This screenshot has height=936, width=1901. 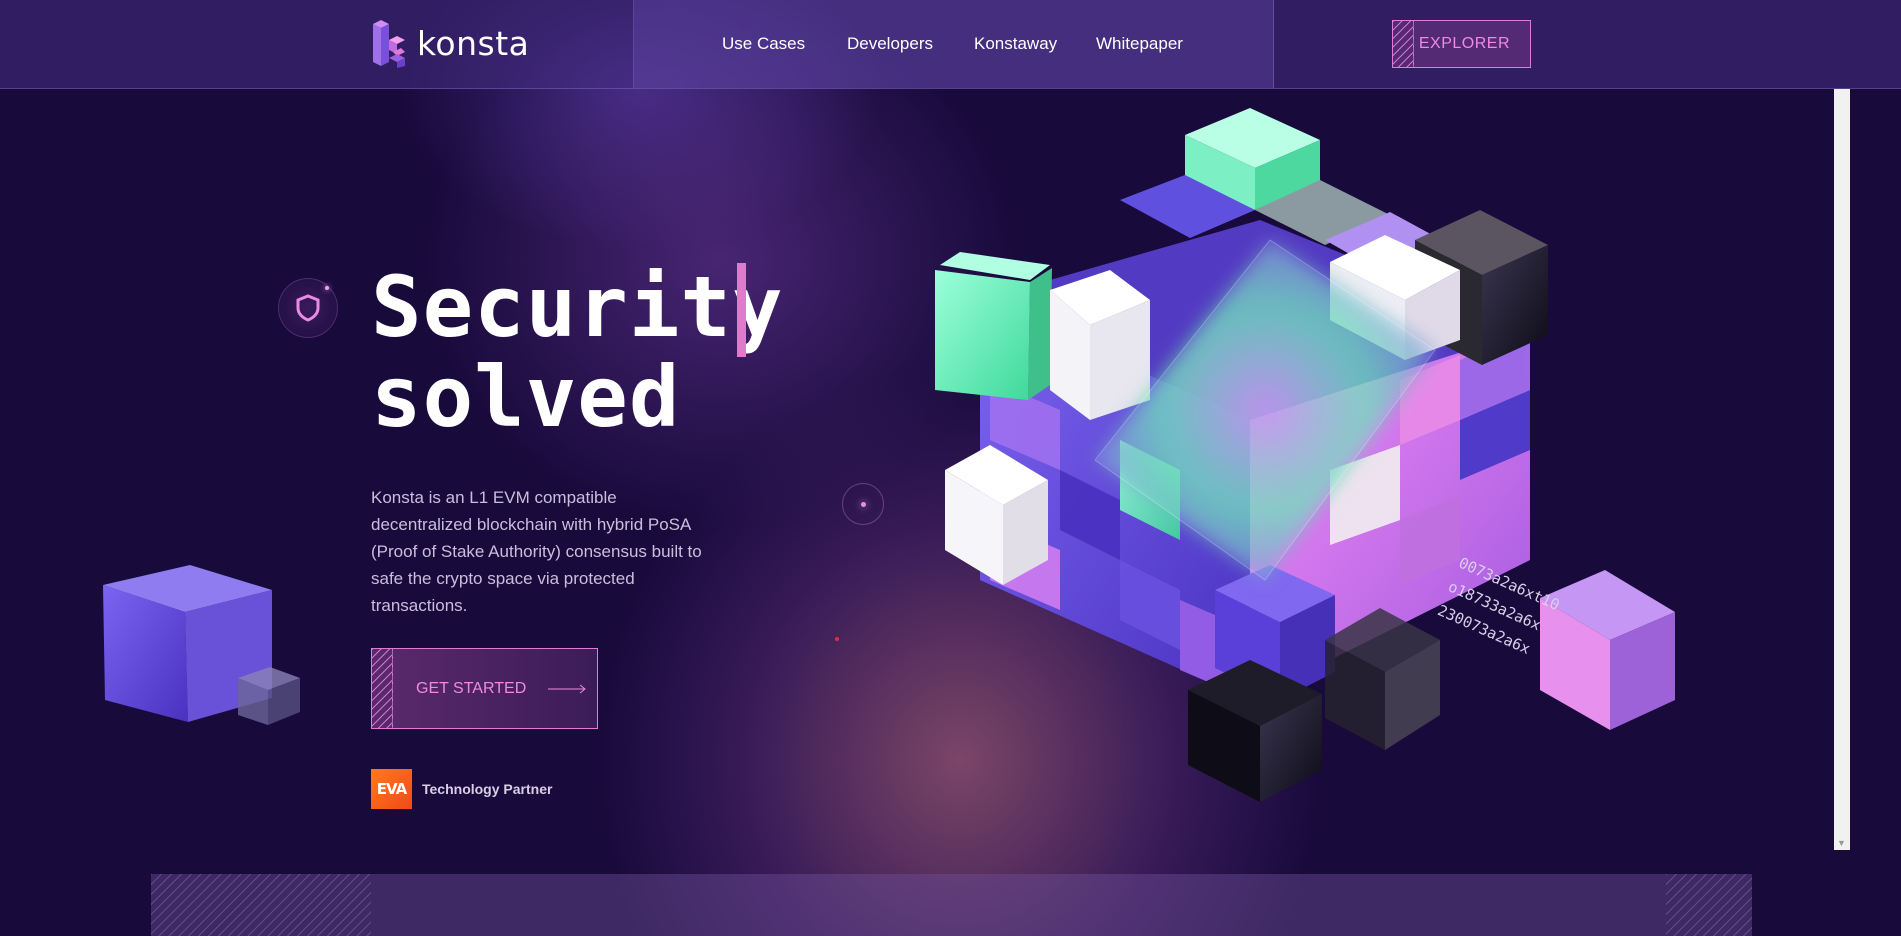 I want to click on nav-whitepaper: Whitepaper, so click(x=1139, y=44).